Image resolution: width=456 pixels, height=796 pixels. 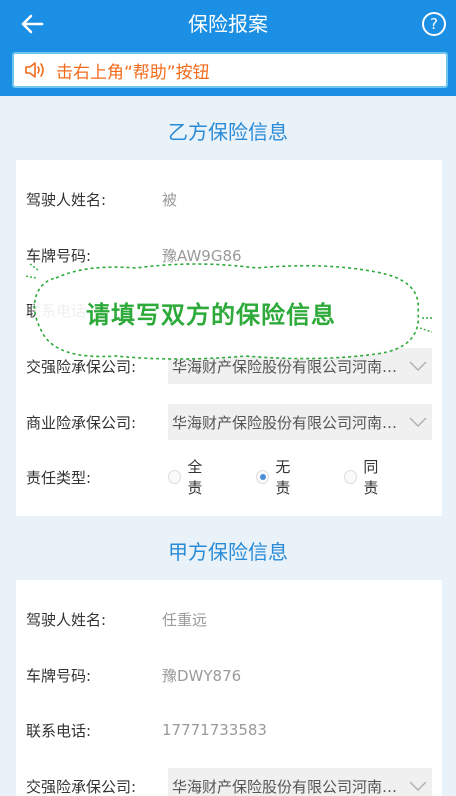 I want to click on party-b-plate-row: 车牌号码: 豫AW9G86, so click(x=229, y=255).